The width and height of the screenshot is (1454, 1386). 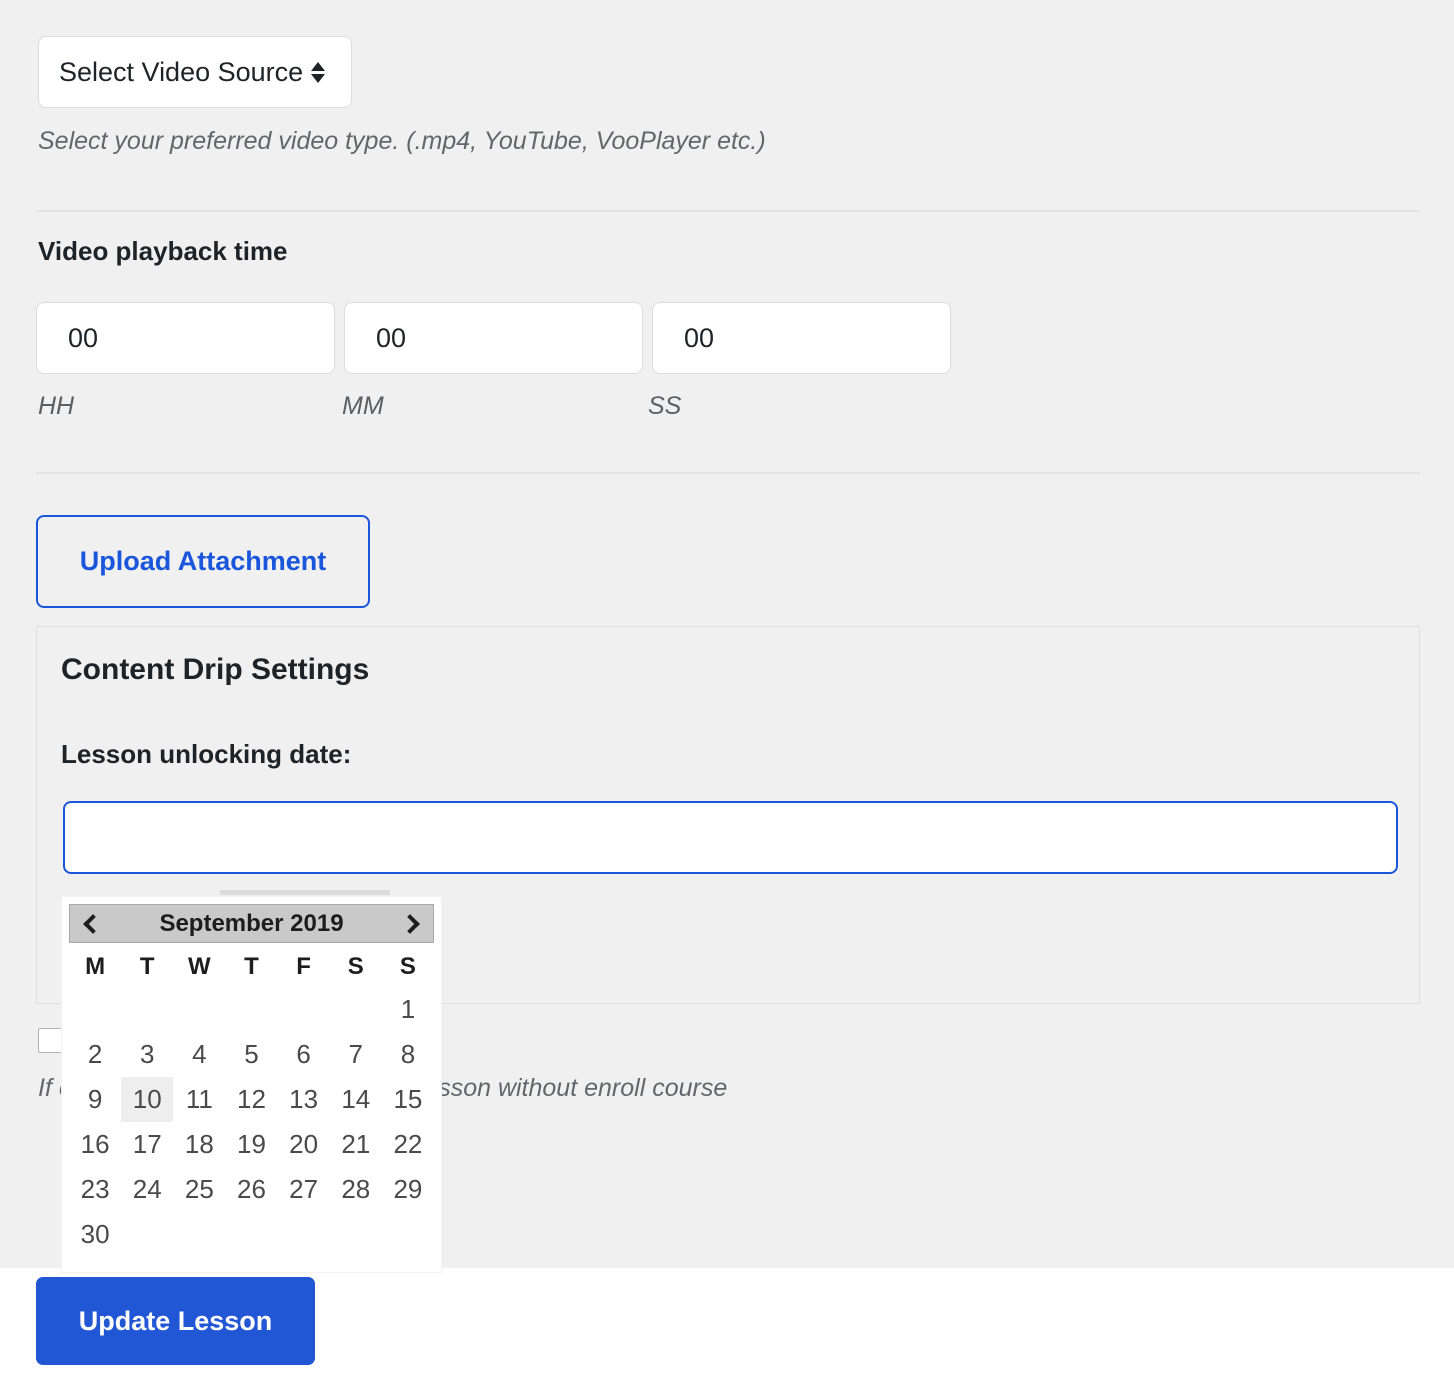 I want to click on datepicker-day: 9, so click(x=95, y=1099).